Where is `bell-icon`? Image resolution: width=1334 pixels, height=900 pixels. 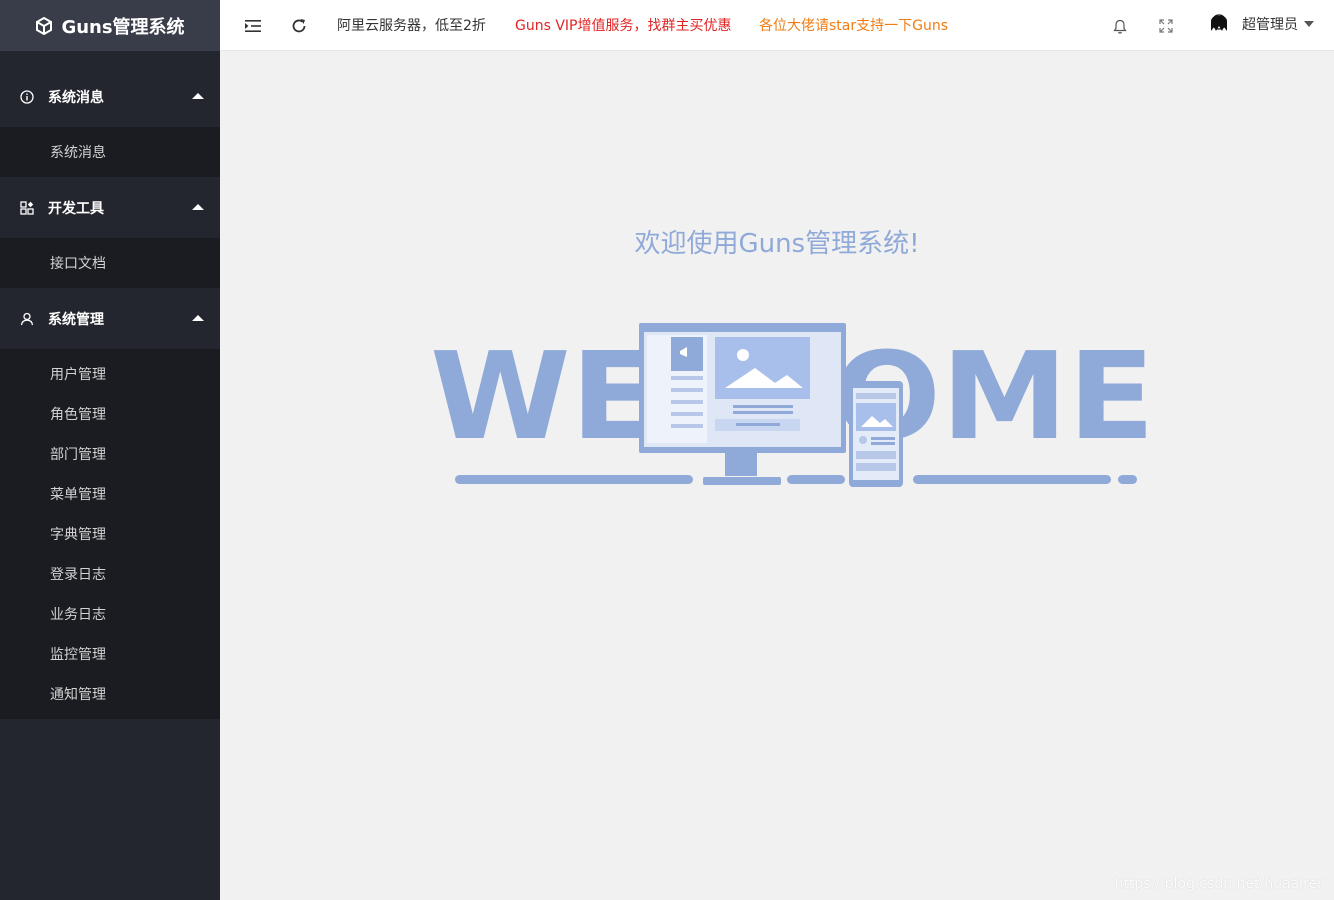 bell-icon is located at coordinates (1120, 26).